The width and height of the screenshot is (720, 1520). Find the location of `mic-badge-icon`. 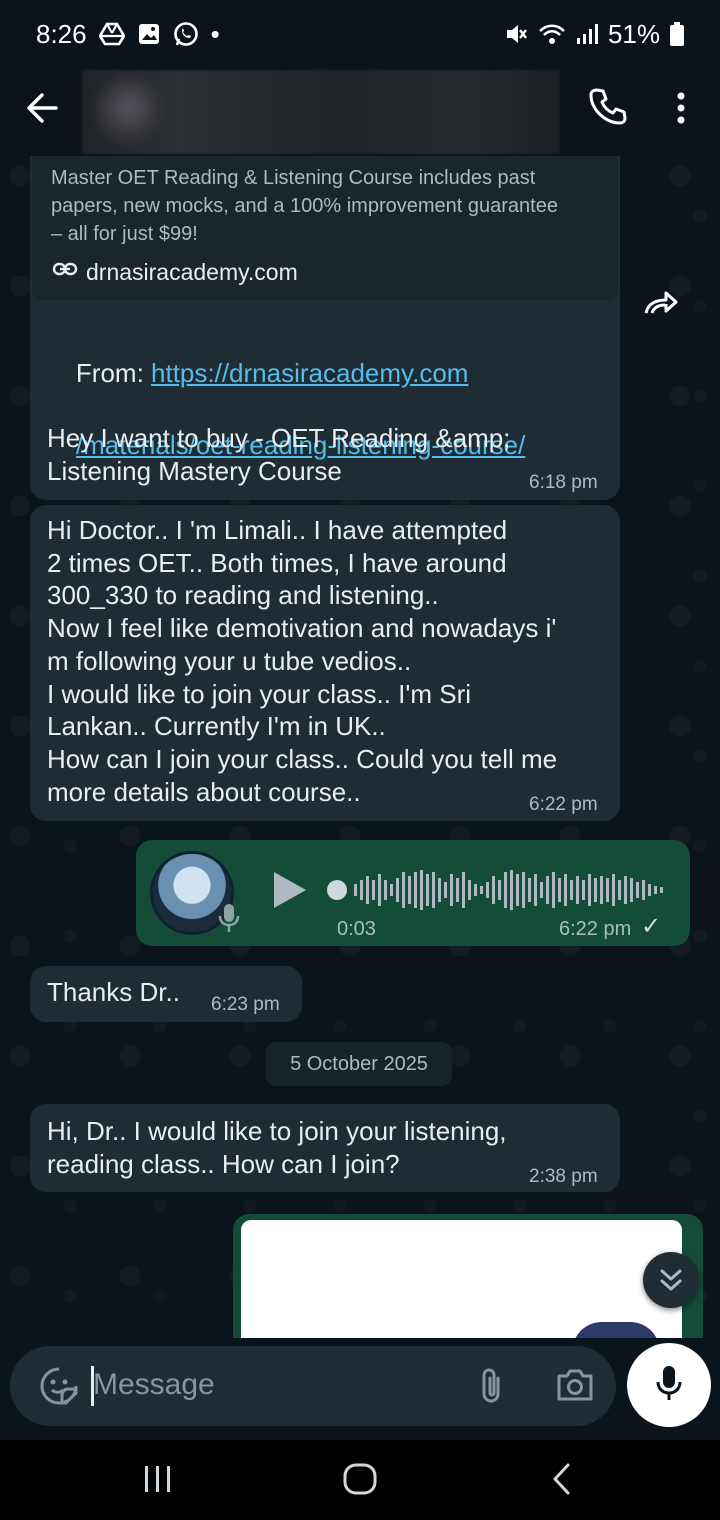

mic-badge-icon is located at coordinates (229, 920).